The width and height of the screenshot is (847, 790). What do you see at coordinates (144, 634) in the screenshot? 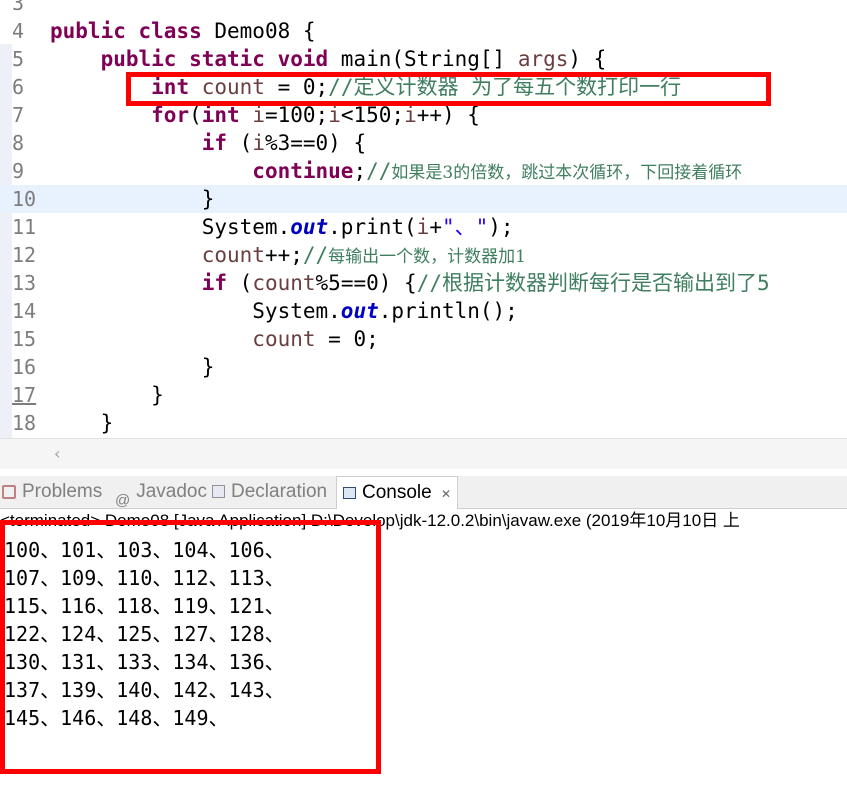
I see `console-output-line: 122、124、125、127、128、` at bounding box center [144, 634].